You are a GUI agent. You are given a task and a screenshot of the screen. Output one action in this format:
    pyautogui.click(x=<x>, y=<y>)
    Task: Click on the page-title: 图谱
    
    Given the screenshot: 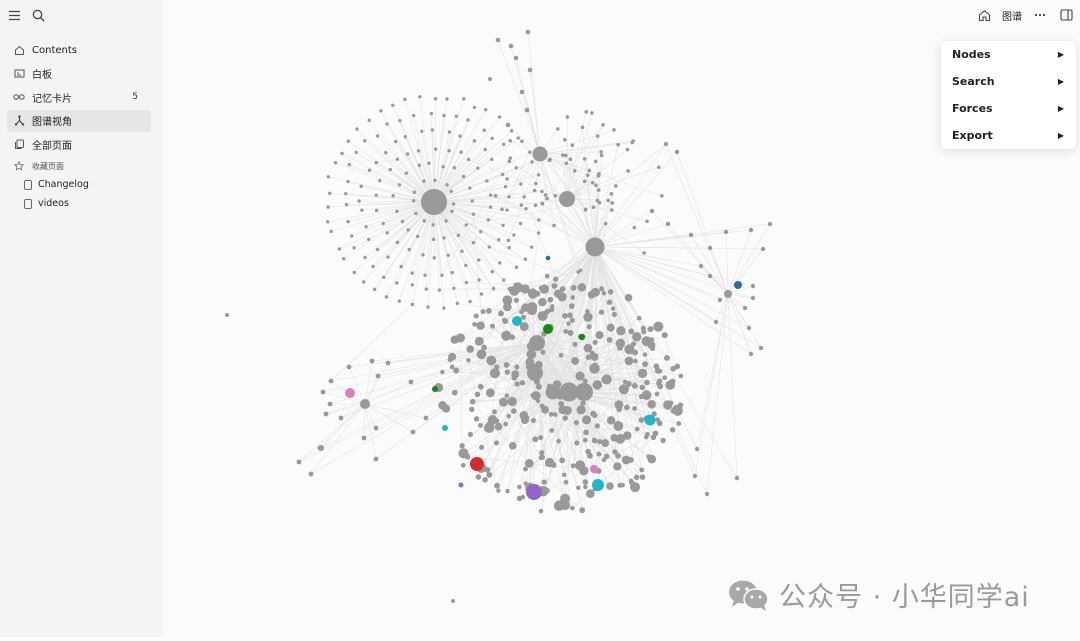 What is the action you would take?
    pyautogui.click(x=1012, y=15)
    